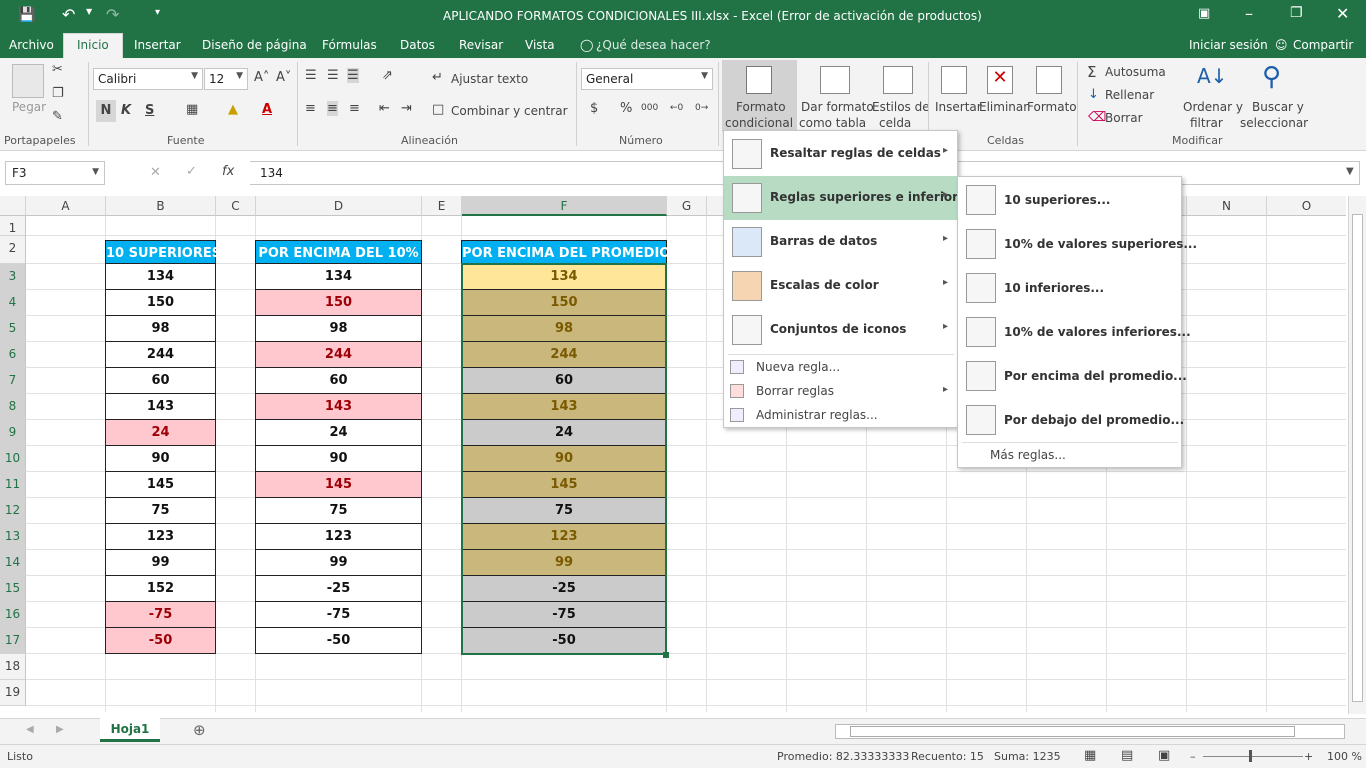  I want to click on cell-b: 145, so click(160, 484).